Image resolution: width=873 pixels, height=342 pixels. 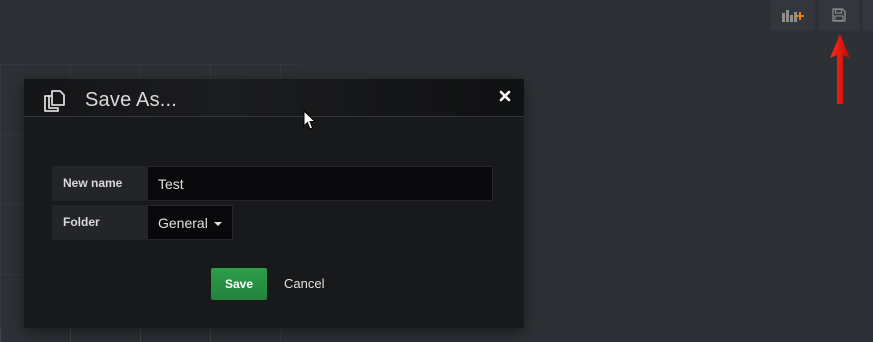 I want to click on close-icon, so click(x=505, y=96).